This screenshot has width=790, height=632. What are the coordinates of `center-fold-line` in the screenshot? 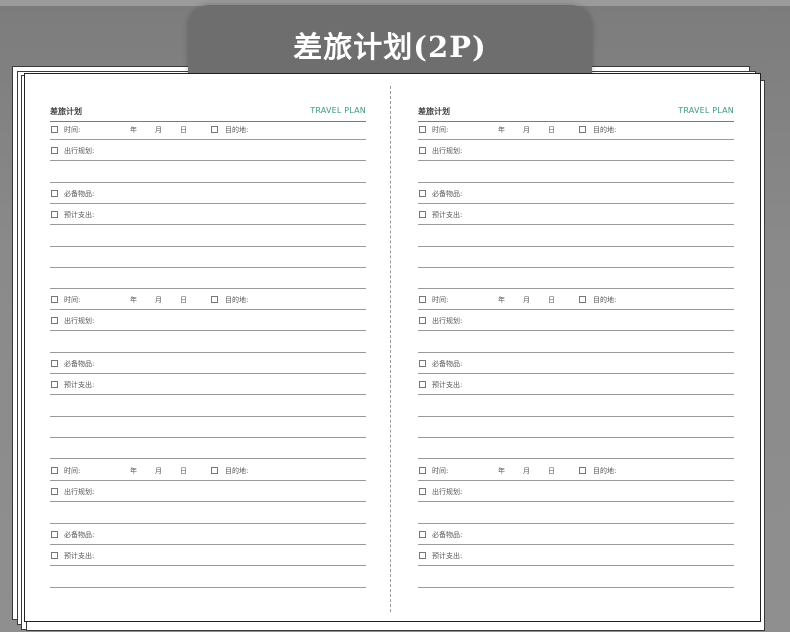 It's located at (390, 349).